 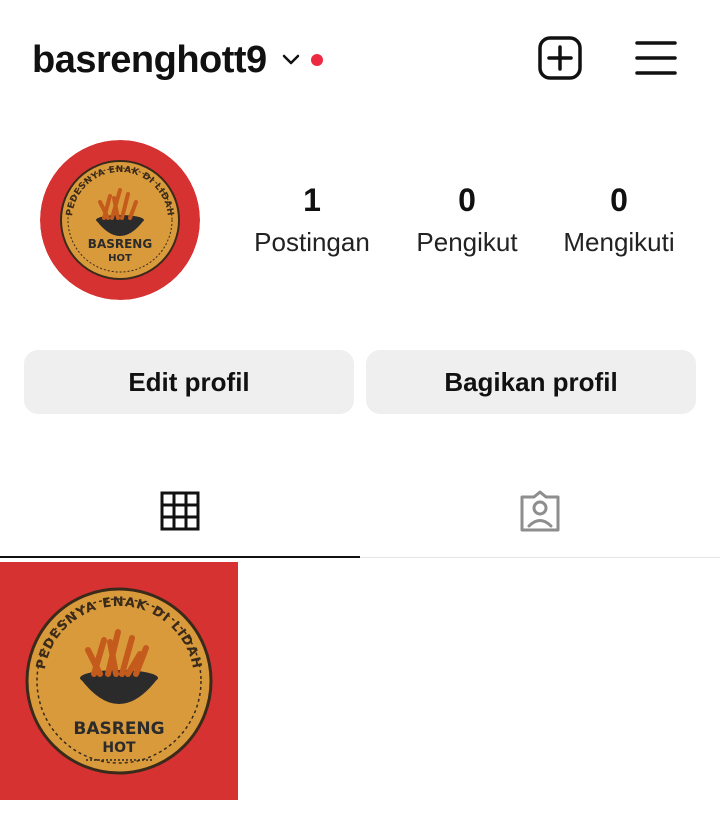 What do you see at coordinates (312, 221) in the screenshot?
I see `stat-posts: 1 Postingan` at bounding box center [312, 221].